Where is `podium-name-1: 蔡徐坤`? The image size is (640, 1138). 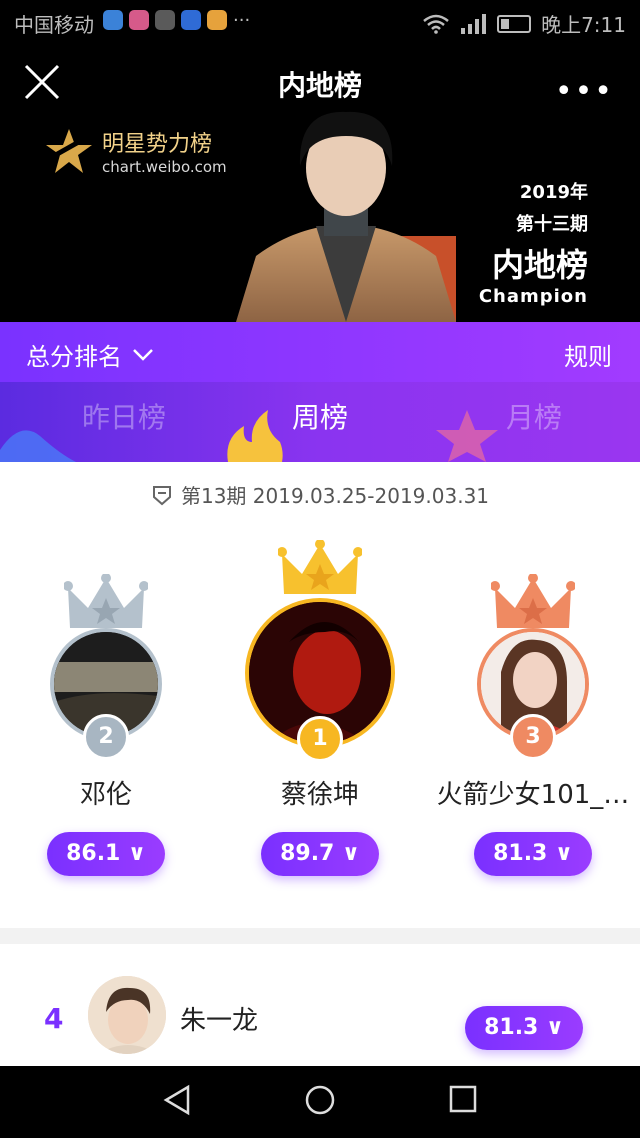 podium-name-1: 蔡徐坤 is located at coordinates (319, 795).